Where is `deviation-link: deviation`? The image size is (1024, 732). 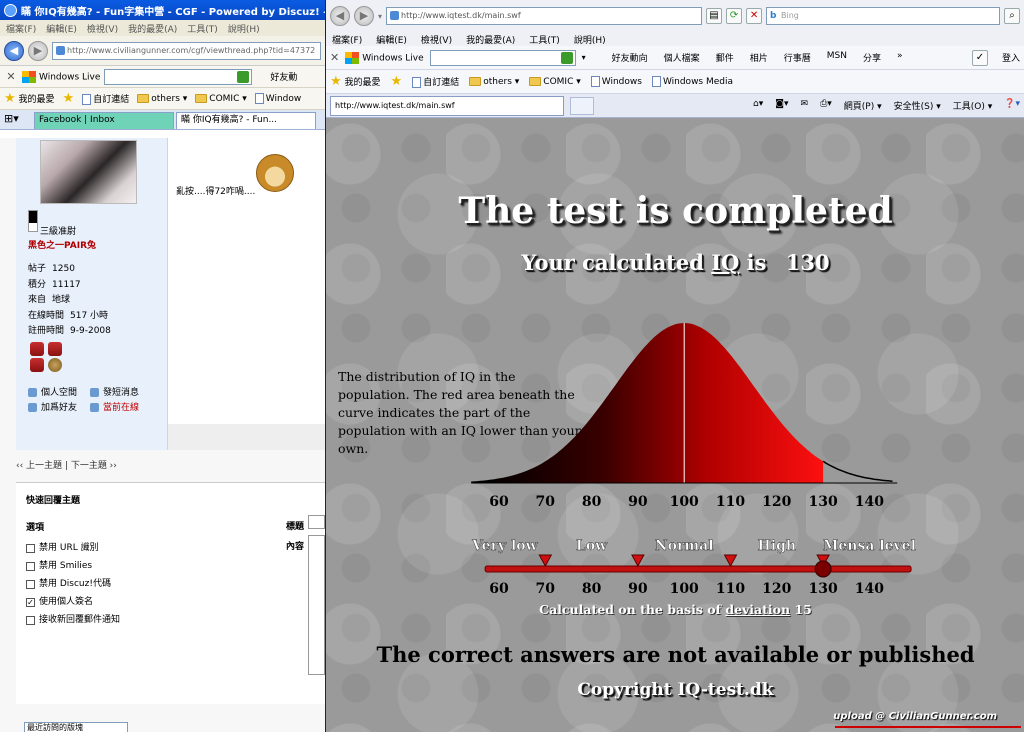 deviation-link: deviation is located at coordinates (757, 609).